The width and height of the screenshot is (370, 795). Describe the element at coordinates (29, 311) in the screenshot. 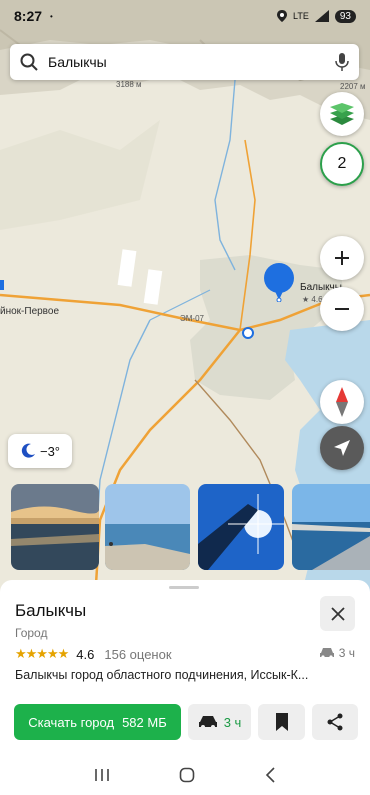

I see `map-village-label: йнок-Первое` at that location.